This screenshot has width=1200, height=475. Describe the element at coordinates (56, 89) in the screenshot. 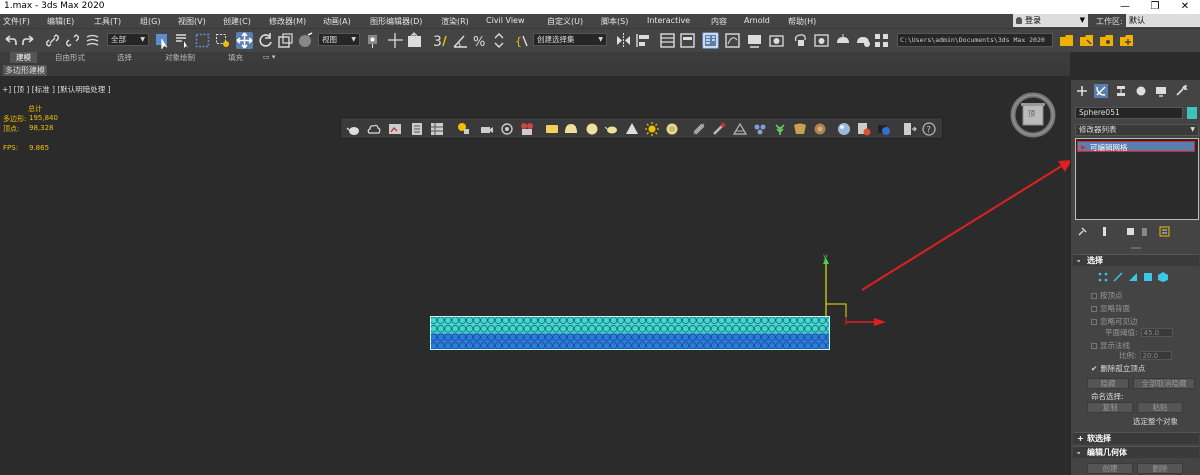

I see `viewport-label: +] [顶 ] [标准 ] [默认明暗处理 ]` at that location.